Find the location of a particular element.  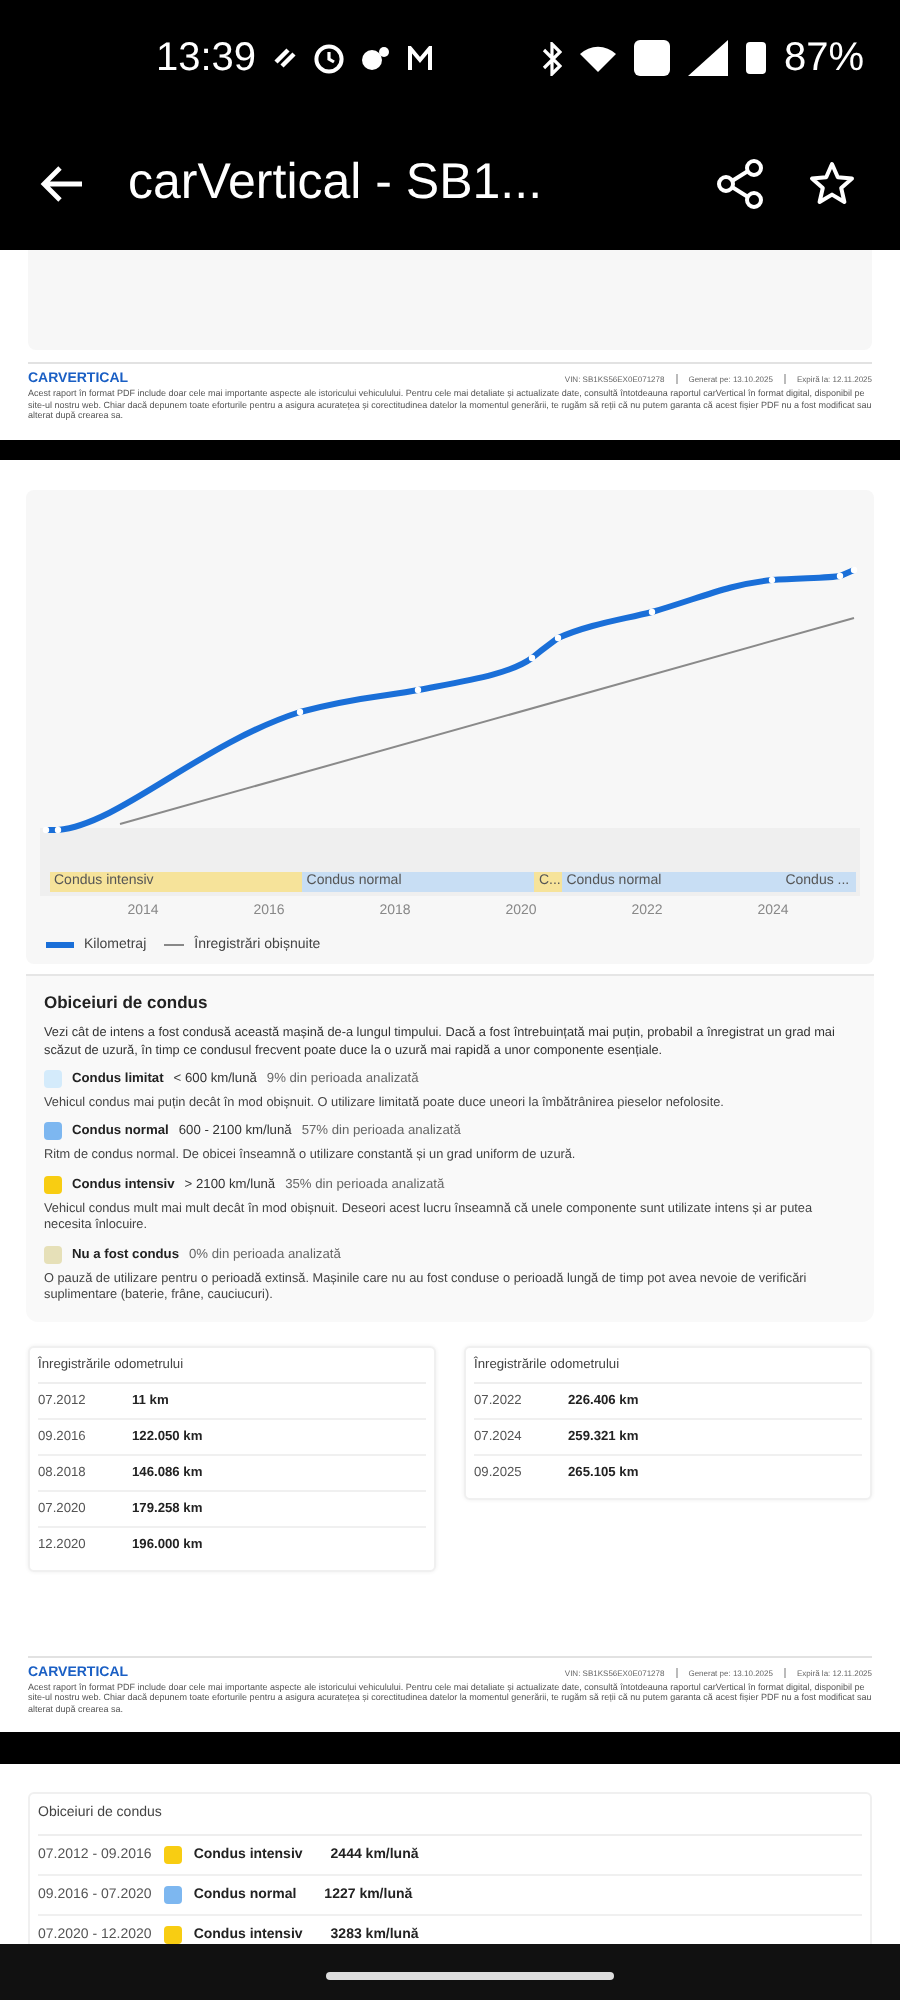

signal-icon is located at coordinates (707, 58).